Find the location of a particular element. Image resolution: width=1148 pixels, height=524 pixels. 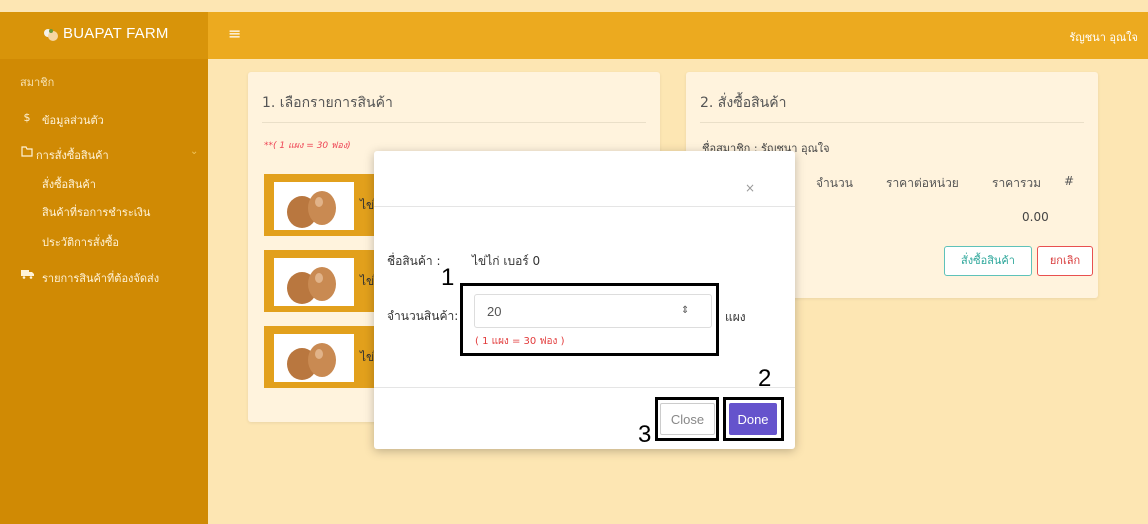

sidebar-item-label: การสั่งซื้อสินค้า is located at coordinates (72, 155).